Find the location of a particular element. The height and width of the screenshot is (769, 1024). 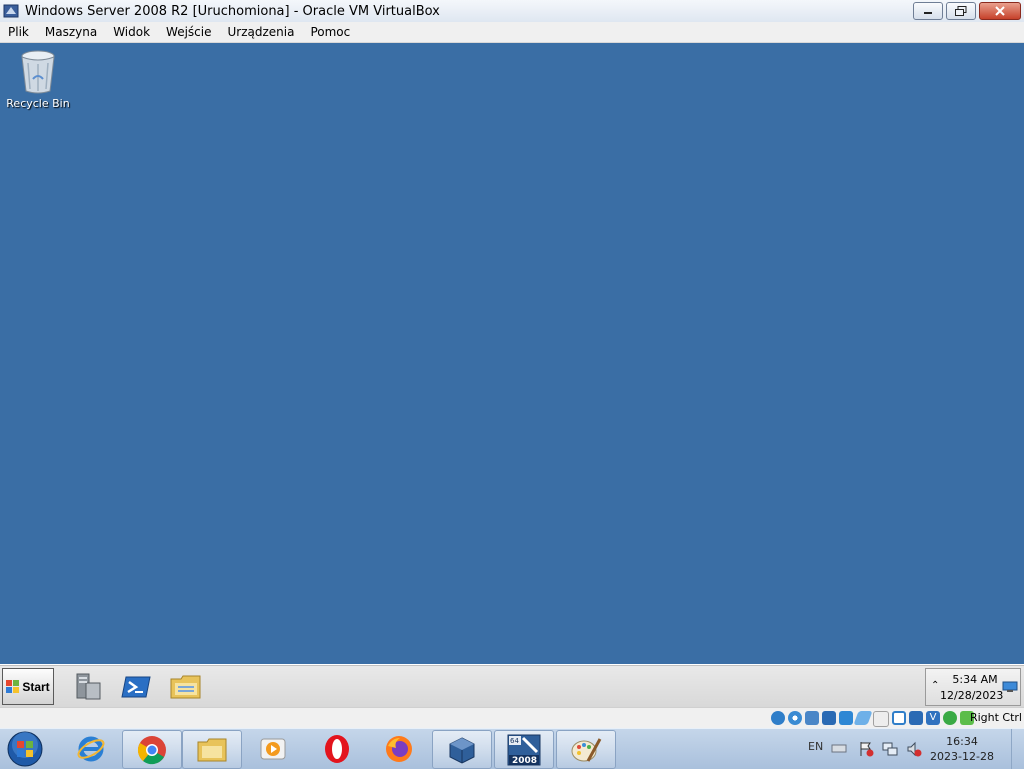

quicklaunch-powershell is located at coordinates (136, 687).